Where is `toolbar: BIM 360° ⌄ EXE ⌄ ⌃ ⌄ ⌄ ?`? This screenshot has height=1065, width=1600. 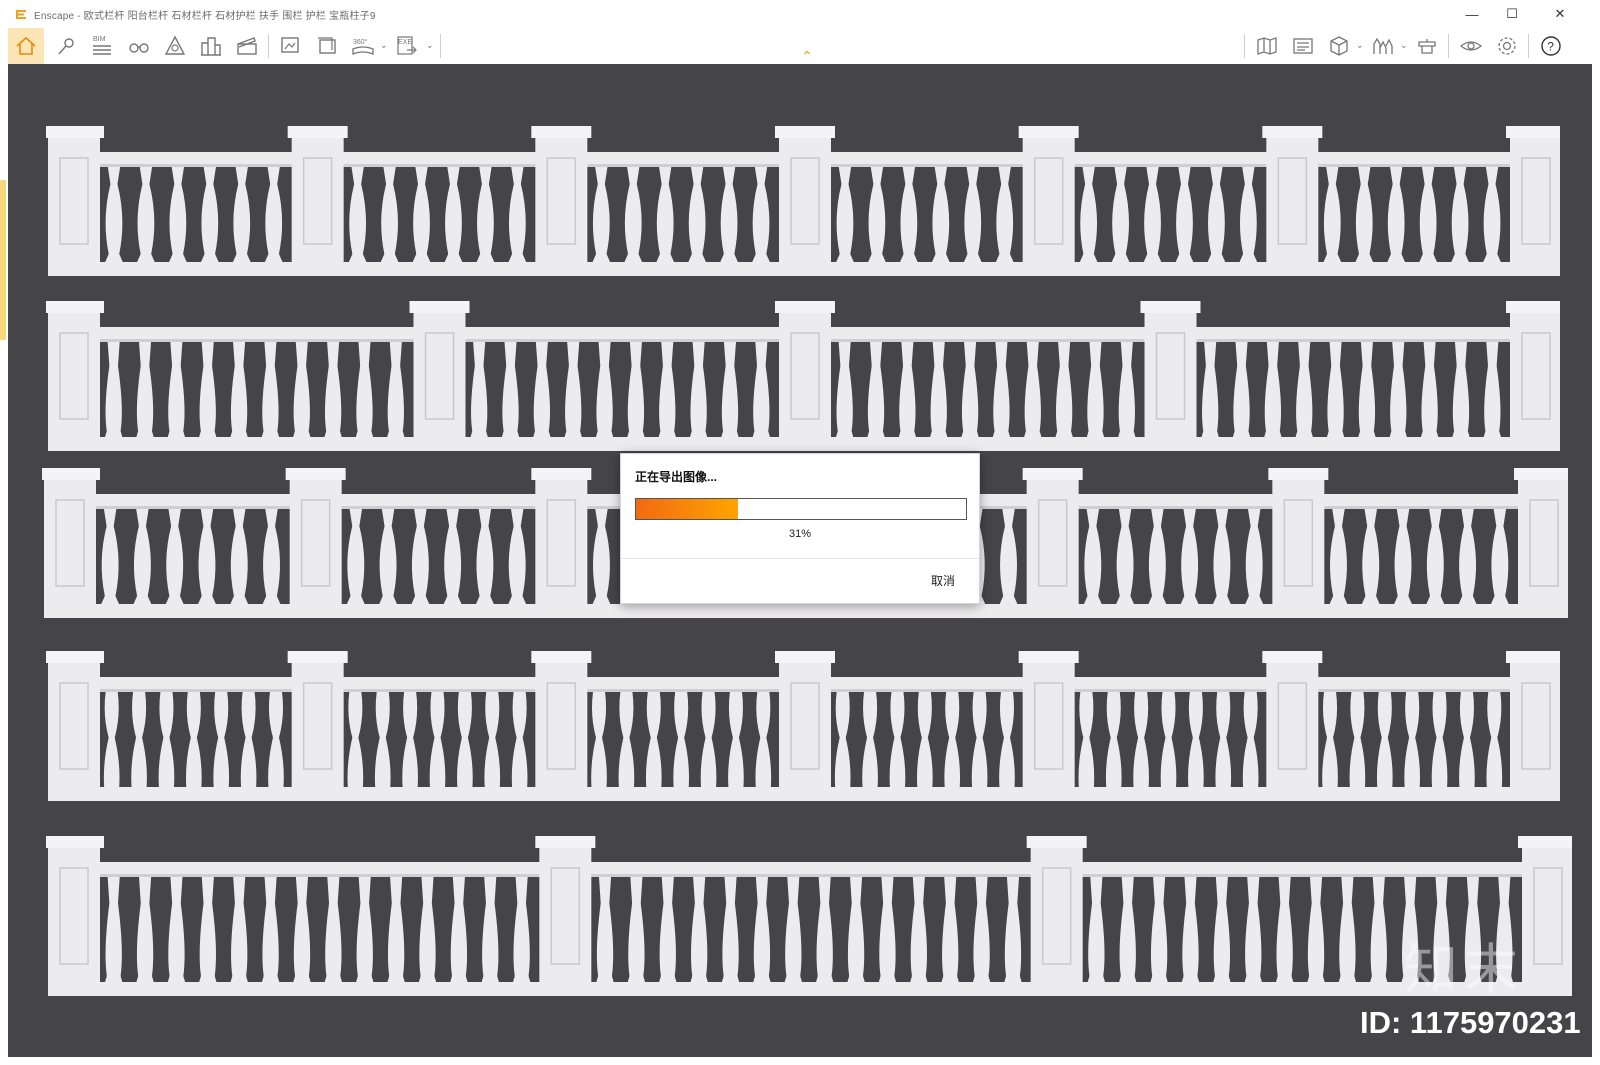 toolbar: BIM 360° ⌄ EXE ⌄ ⌃ ⌄ ⌄ ? is located at coordinates (800, 46).